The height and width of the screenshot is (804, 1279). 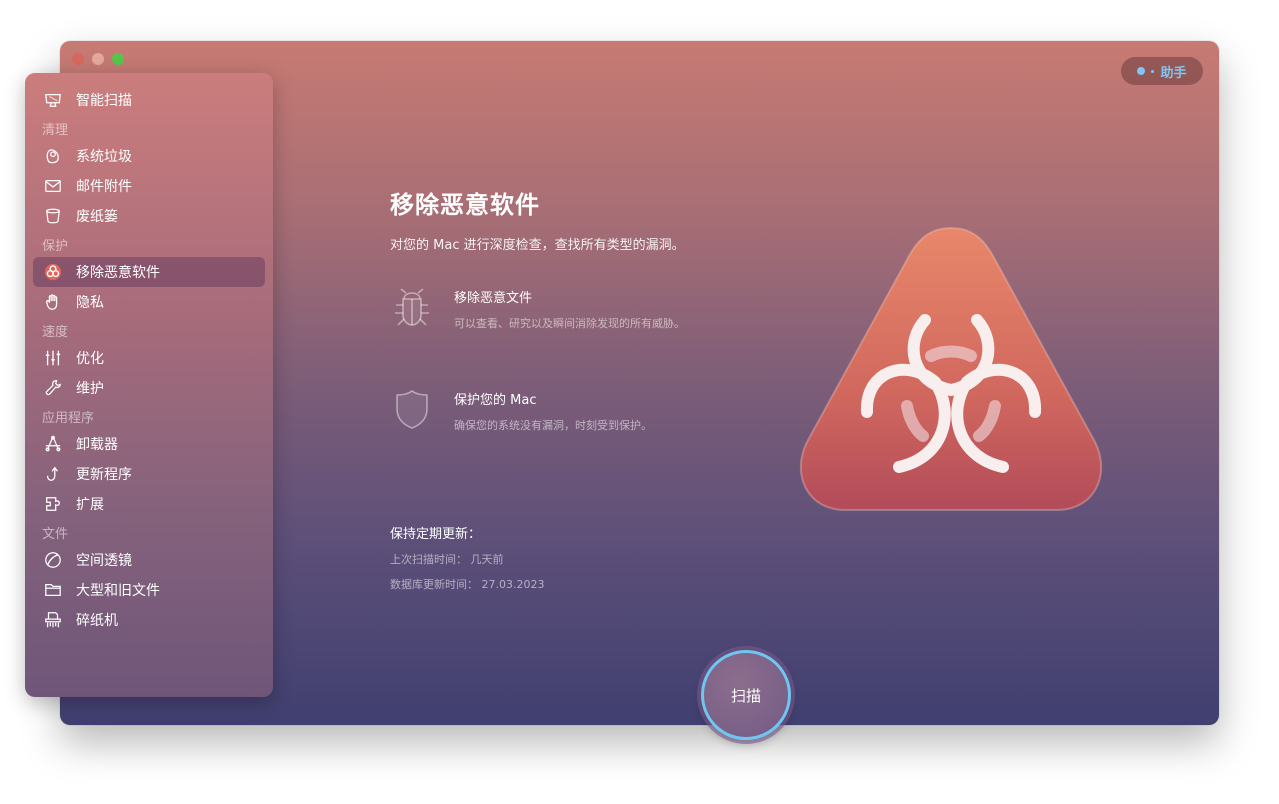 What do you see at coordinates (149, 216) in the screenshot?
I see `sidebar-item-trash: 废纸篓` at bounding box center [149, 216].